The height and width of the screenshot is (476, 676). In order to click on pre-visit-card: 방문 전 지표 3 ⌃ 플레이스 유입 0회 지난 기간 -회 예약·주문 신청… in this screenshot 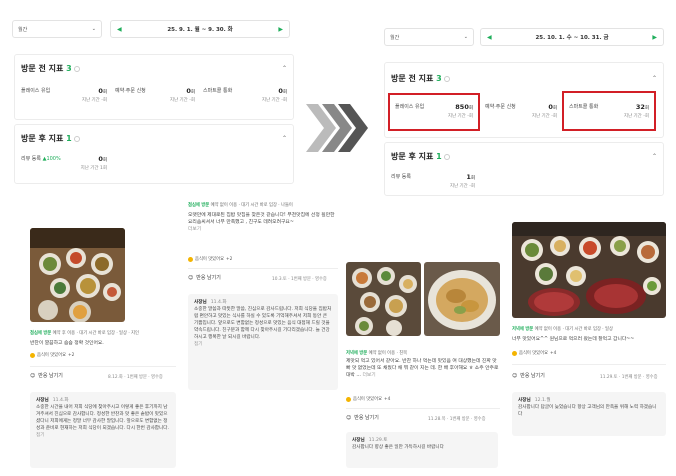, I will do `click(154, 87)`.